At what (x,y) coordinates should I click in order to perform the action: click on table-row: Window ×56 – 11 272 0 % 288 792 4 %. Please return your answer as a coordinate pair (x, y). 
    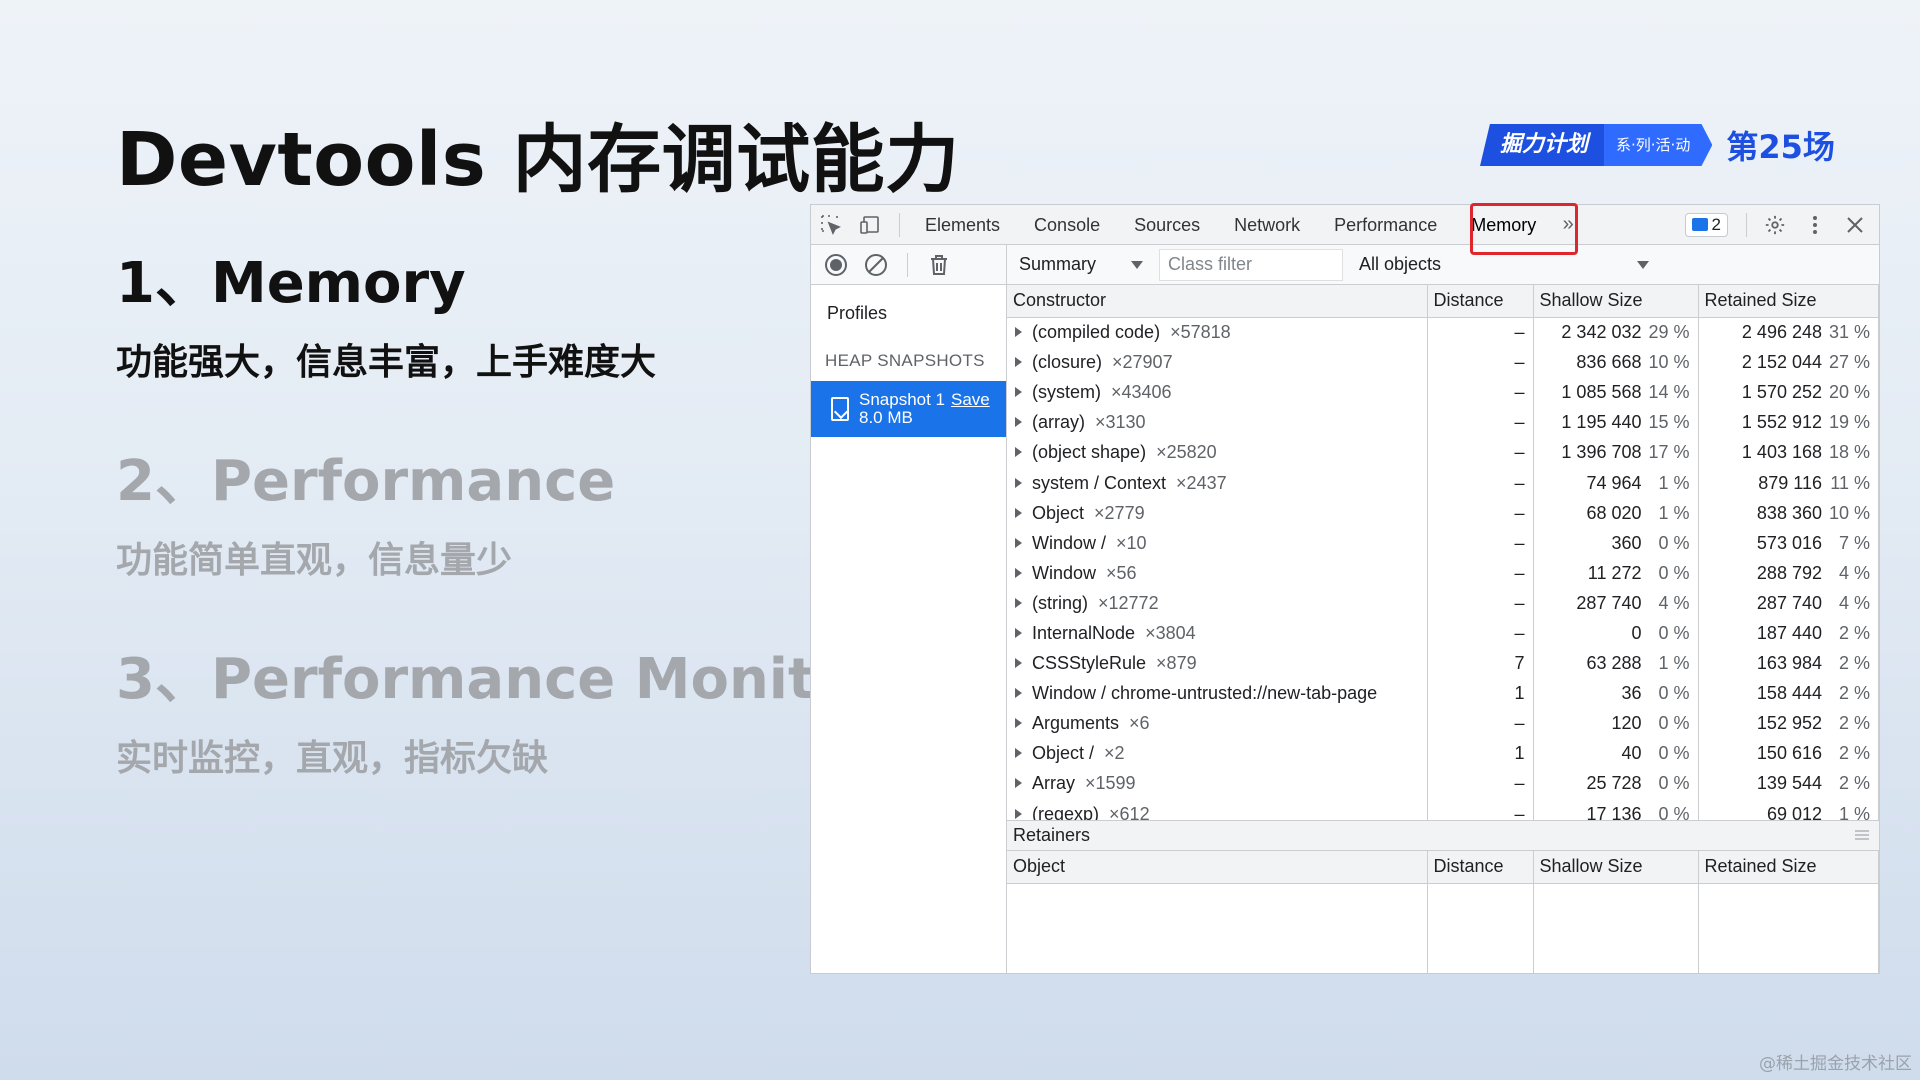
    Looking at the image, I should click on (1443, 573).